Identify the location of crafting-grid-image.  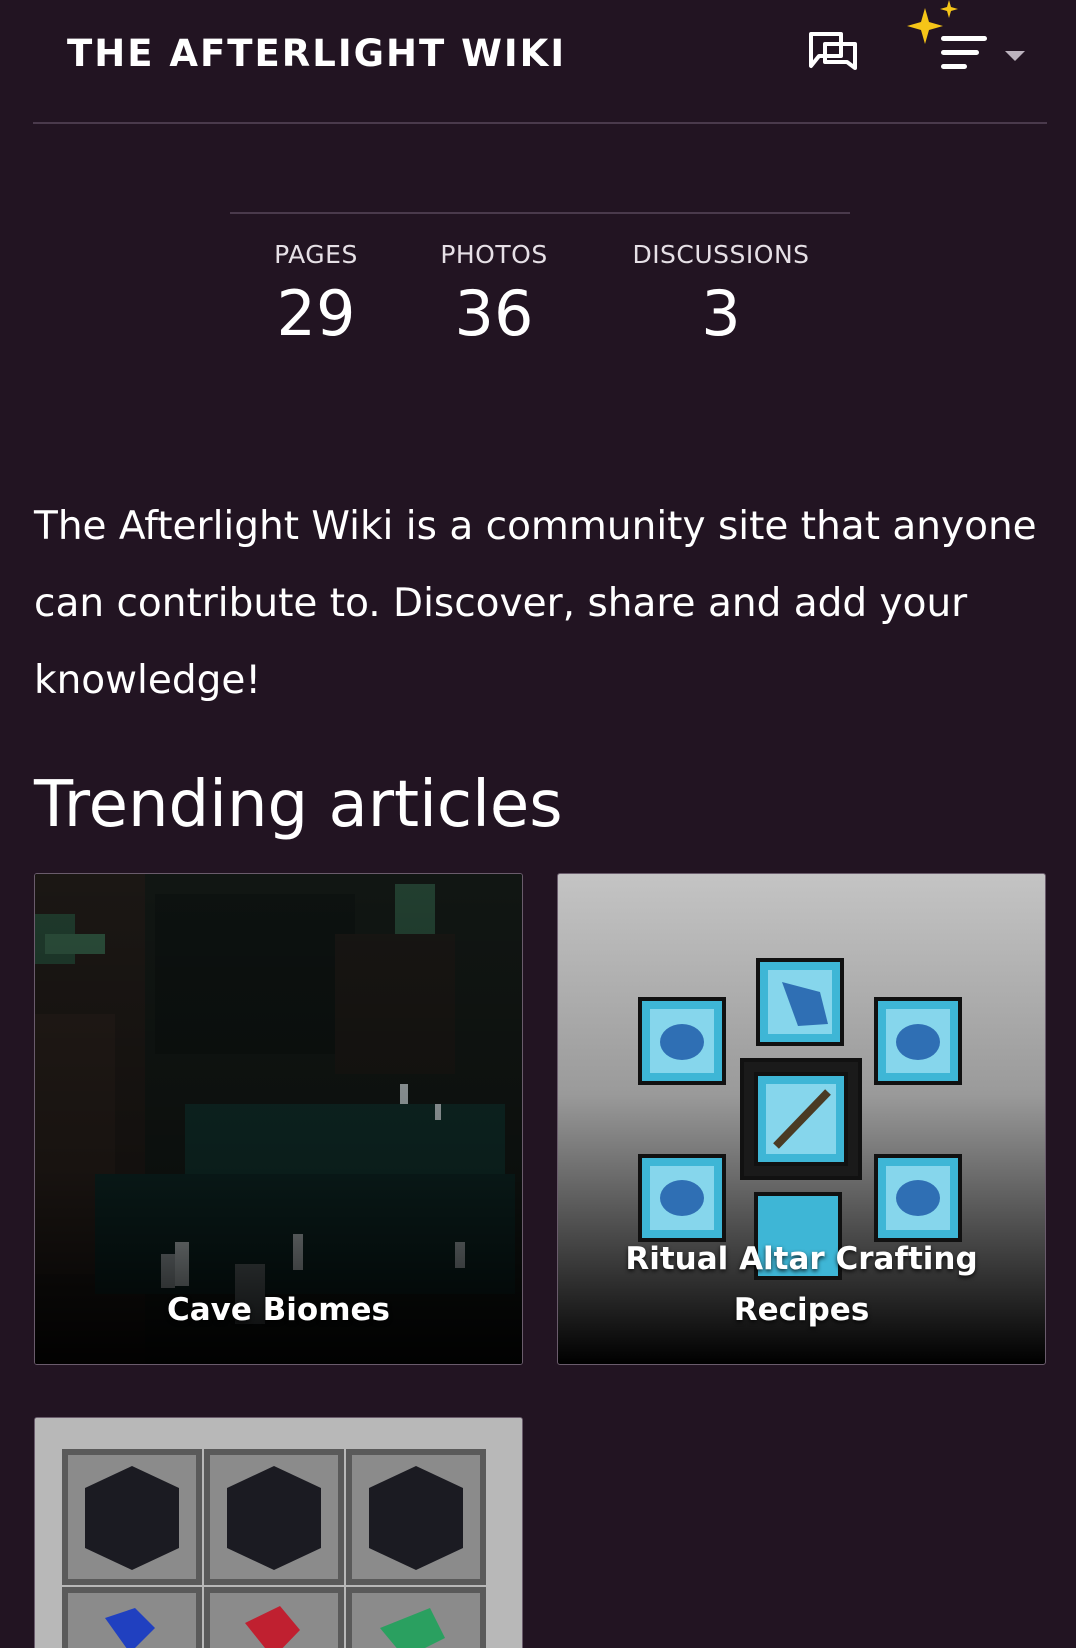
(278, 1533).